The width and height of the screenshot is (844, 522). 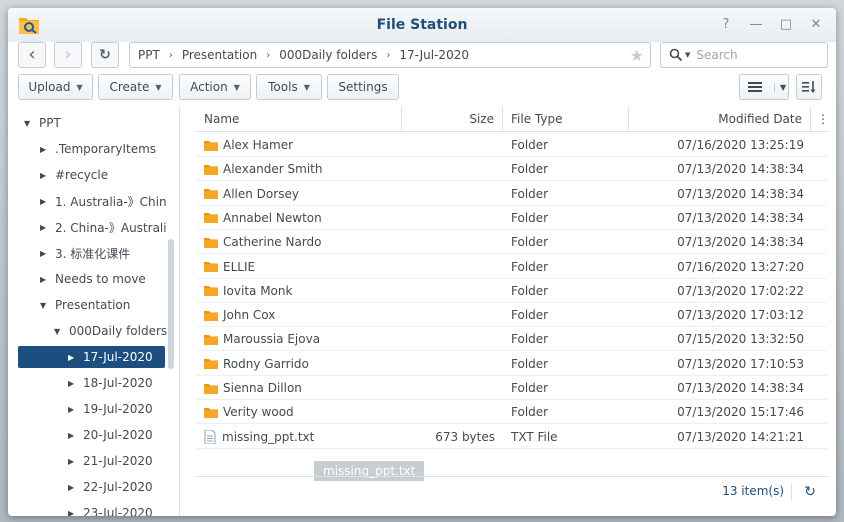 What do you see at coordinates (809, 87) in the screenshot?
I see `sort-button` at bounding box center [809, 87].